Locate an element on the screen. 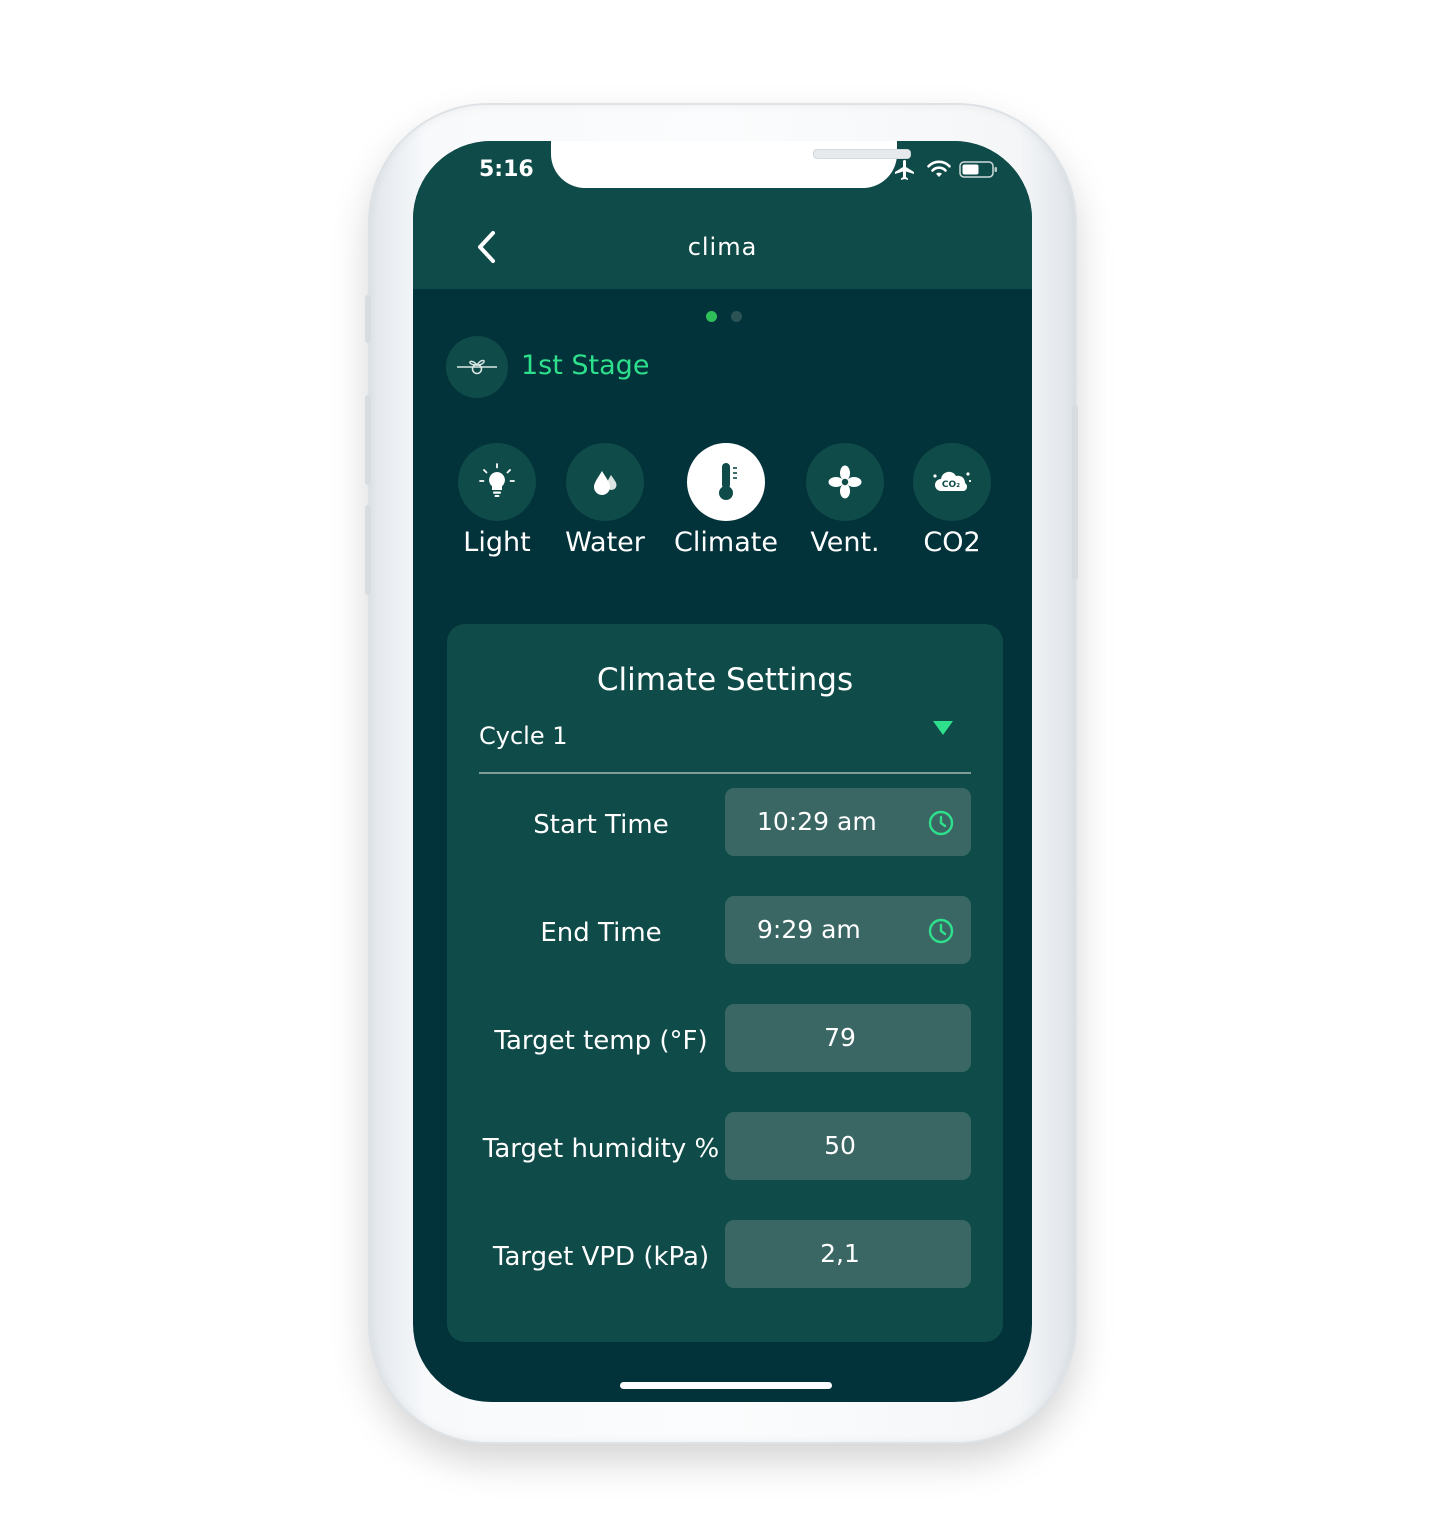 Image resolution: width=1431 pixels, height=1536 pixels. category-vent-circle is located at coordinates (845, 482).